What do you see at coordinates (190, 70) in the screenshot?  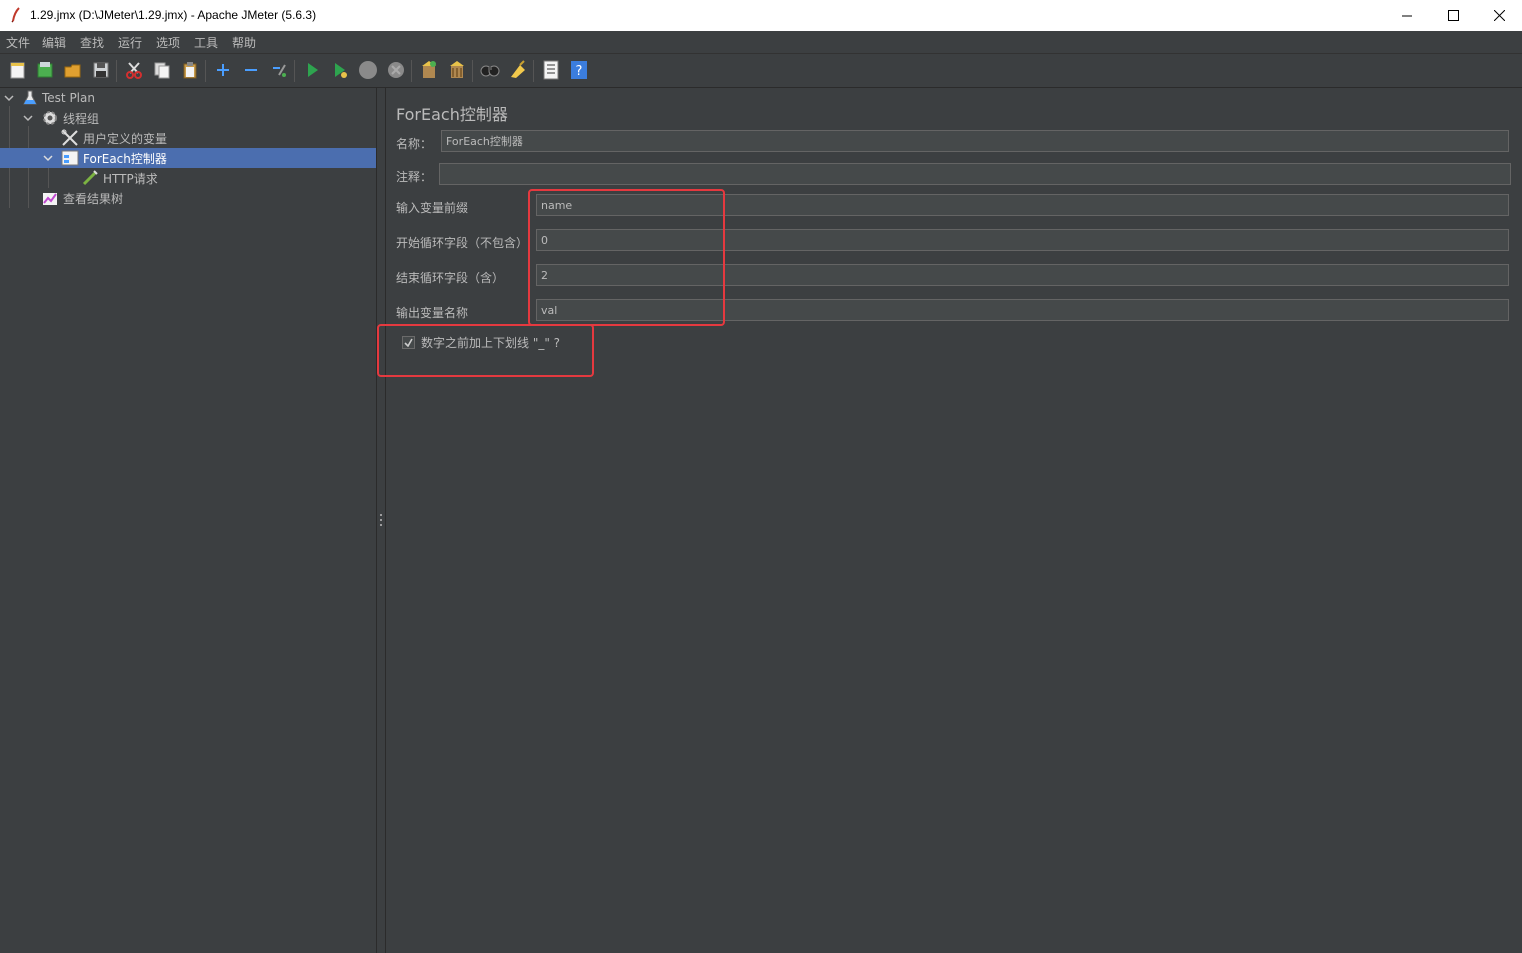 I see `paste-icon` at bounding box center [190, 70].